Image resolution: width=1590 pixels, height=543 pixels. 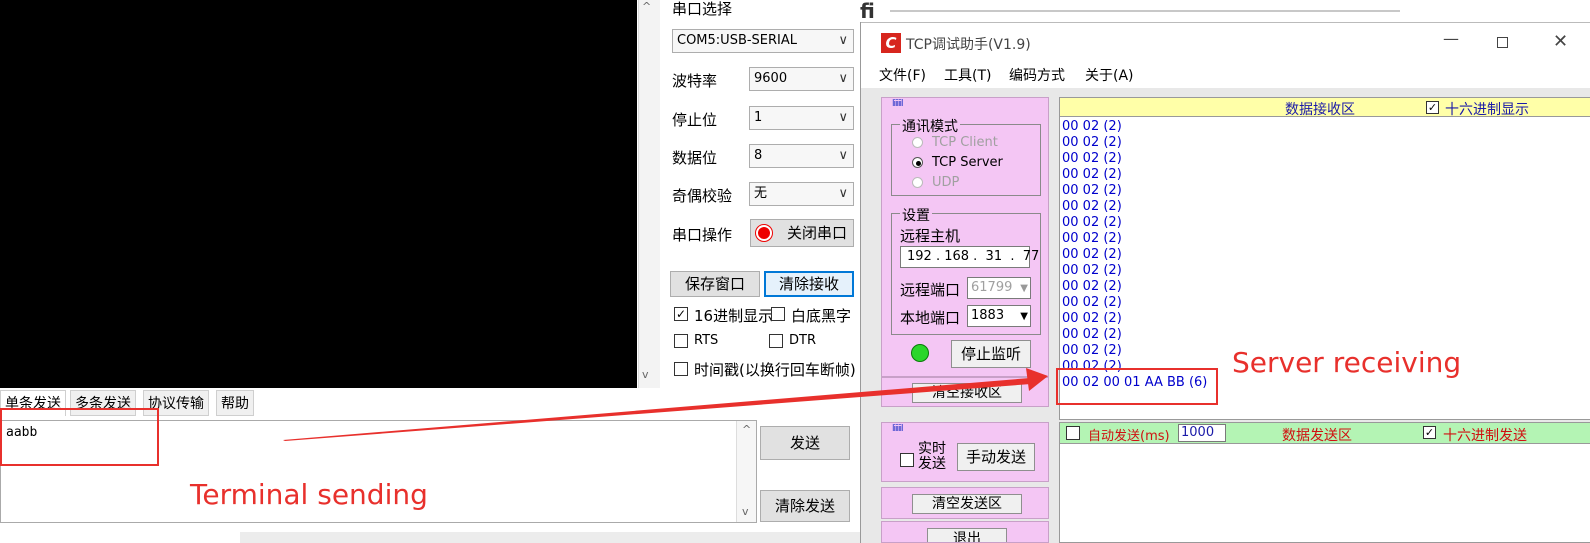 I want to click on annotation-arrow, so click(x=665, y=404).